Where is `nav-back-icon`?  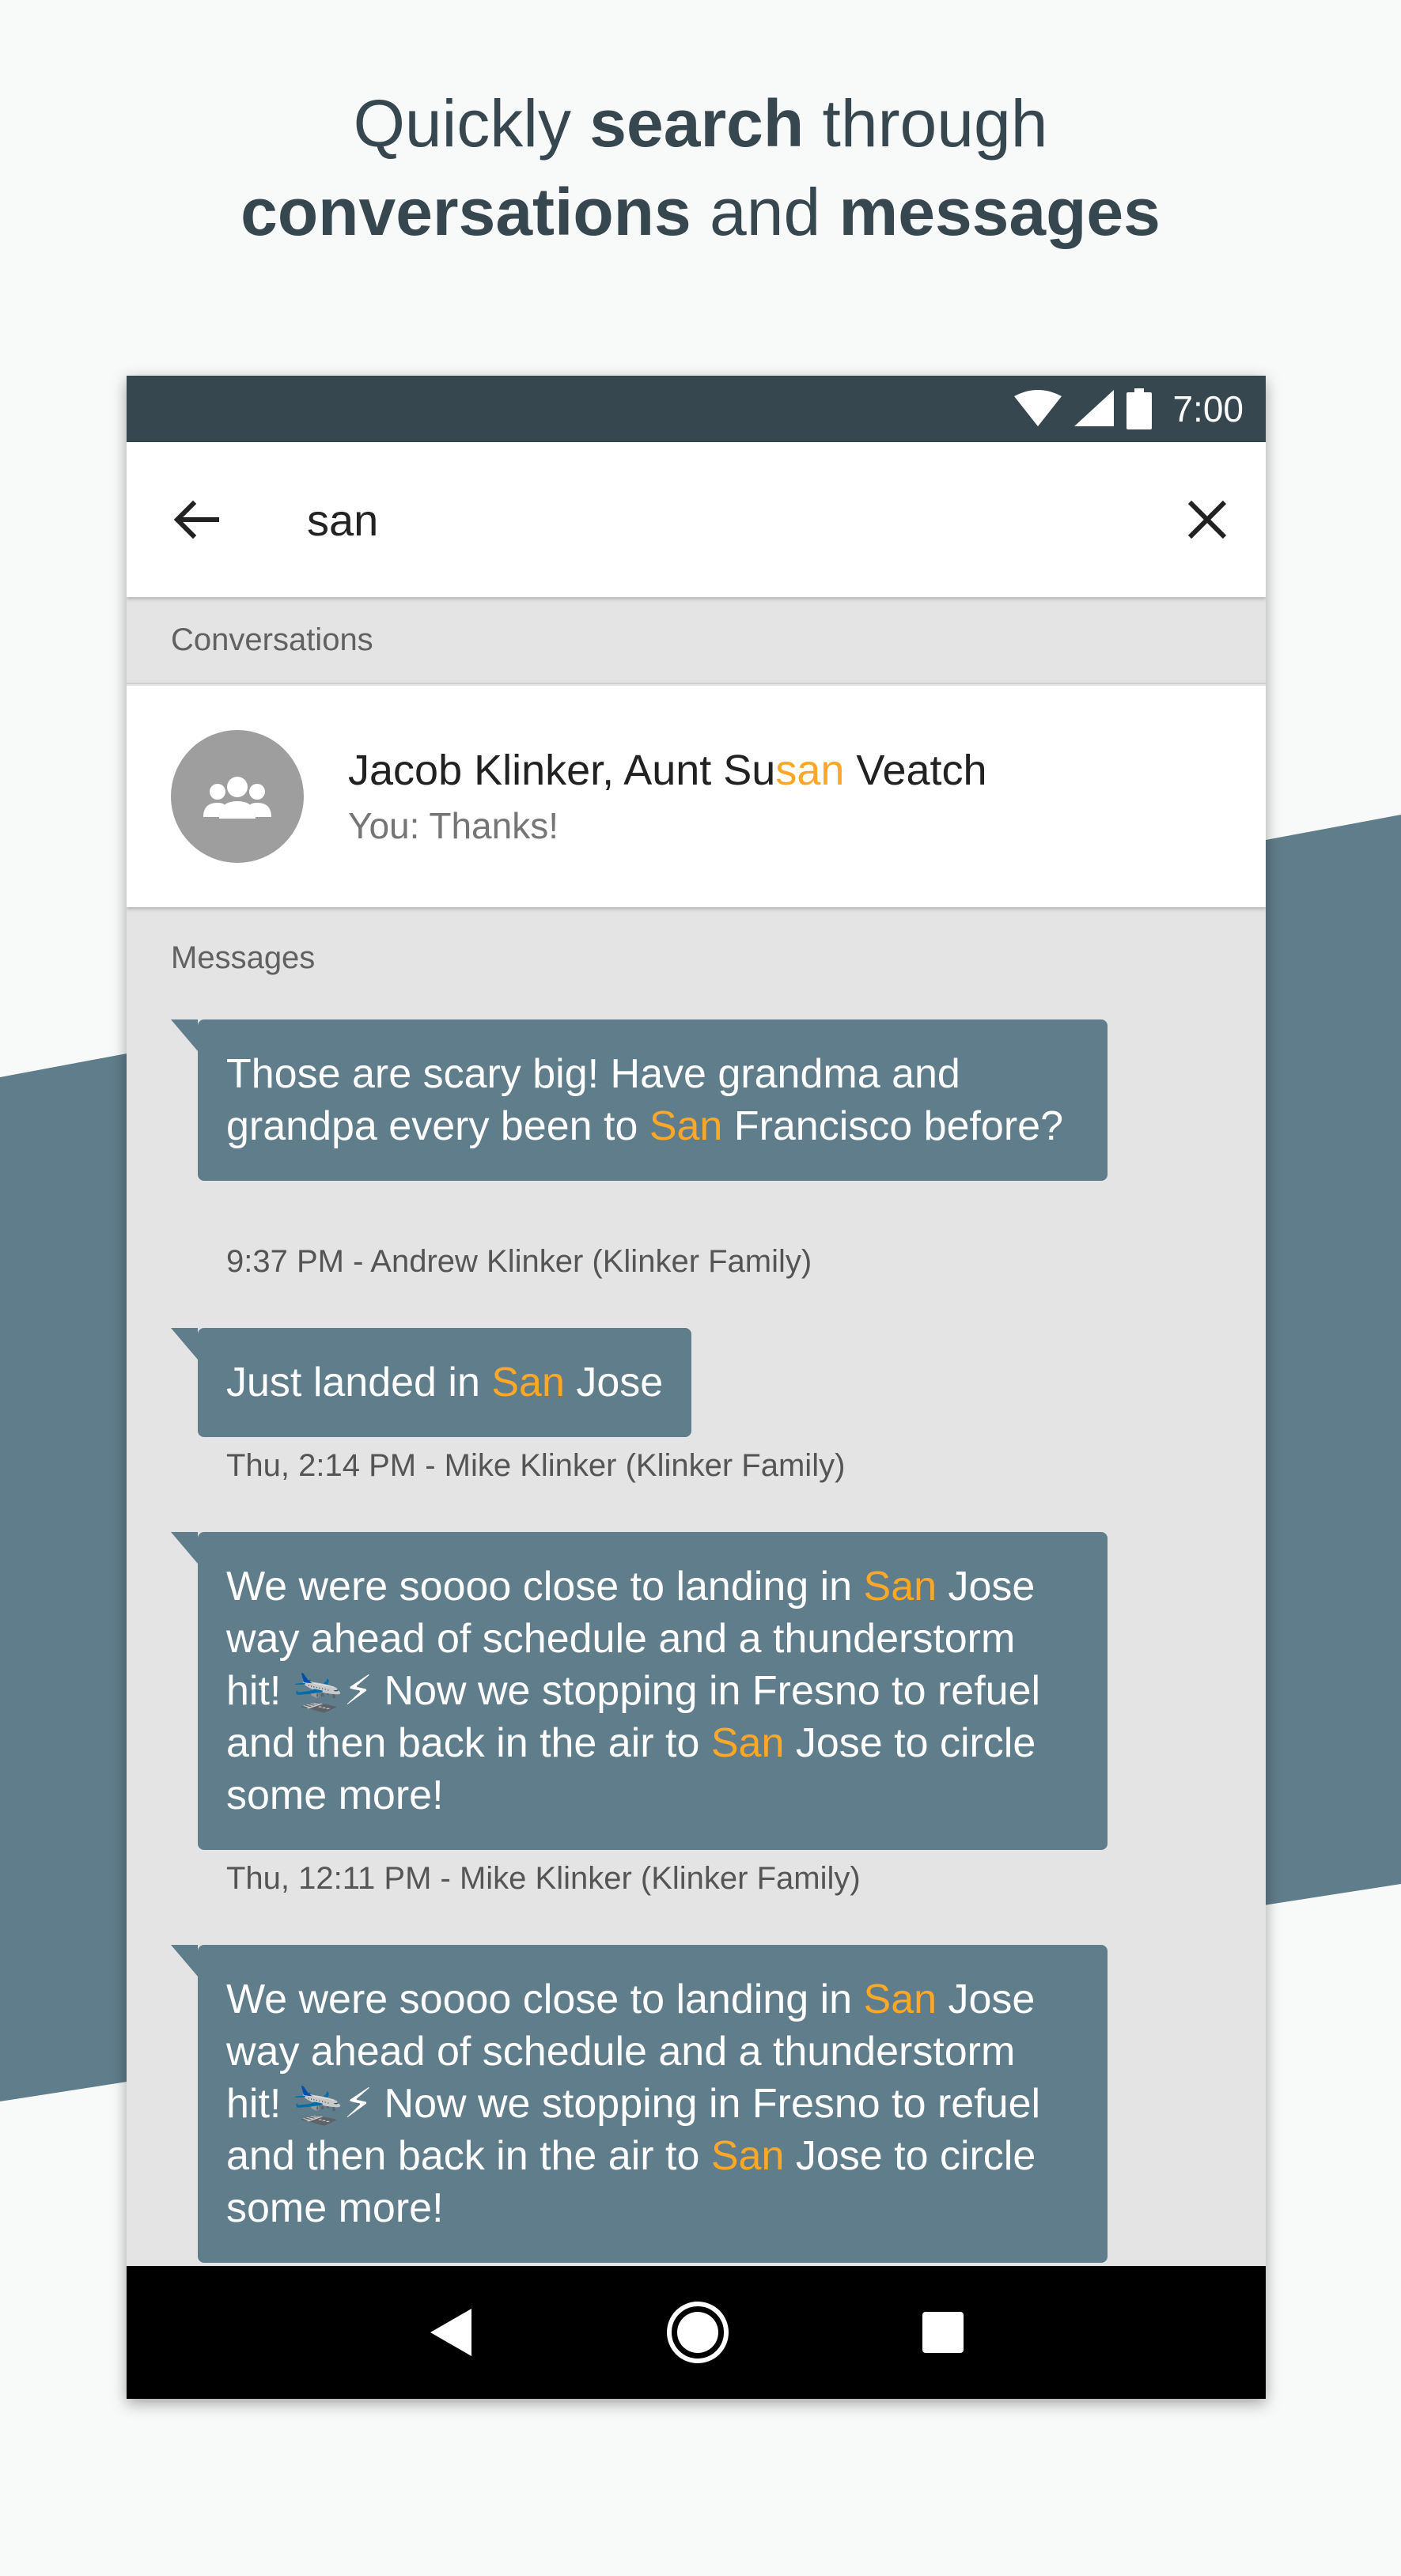 nav-back-icon is located at coordinates (451, 2332).